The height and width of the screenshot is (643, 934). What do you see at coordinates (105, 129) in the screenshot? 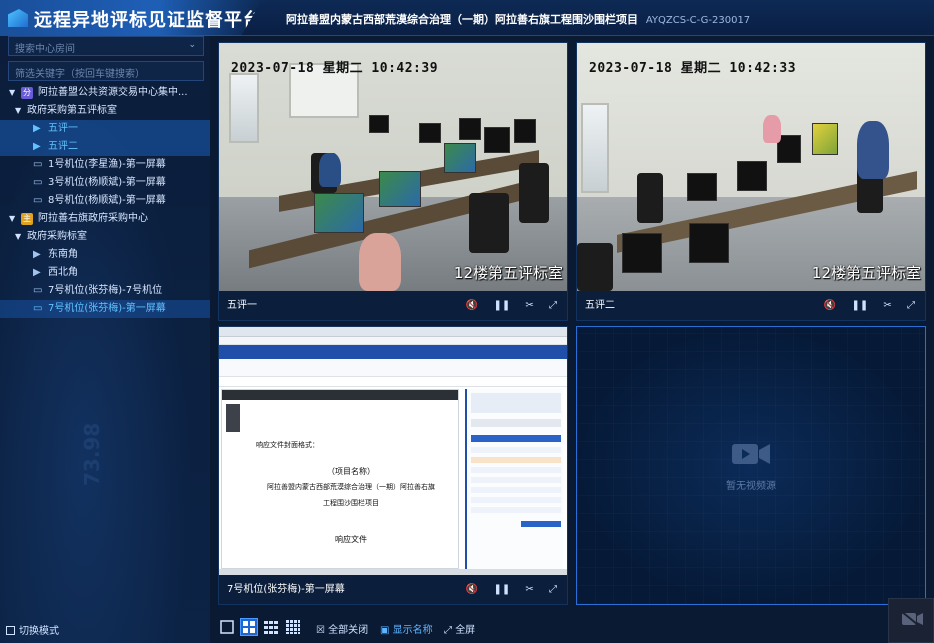
I see `tree-camera-wuping-1: ▶ 五评一` at bounding box center [105, 129].